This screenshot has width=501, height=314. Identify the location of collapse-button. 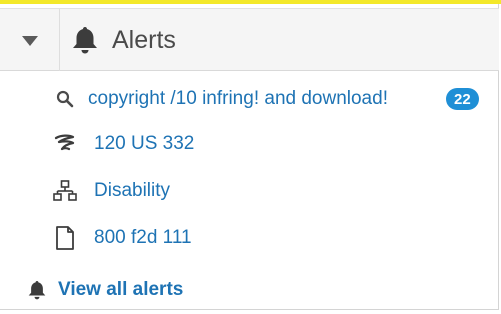
(30, 40).